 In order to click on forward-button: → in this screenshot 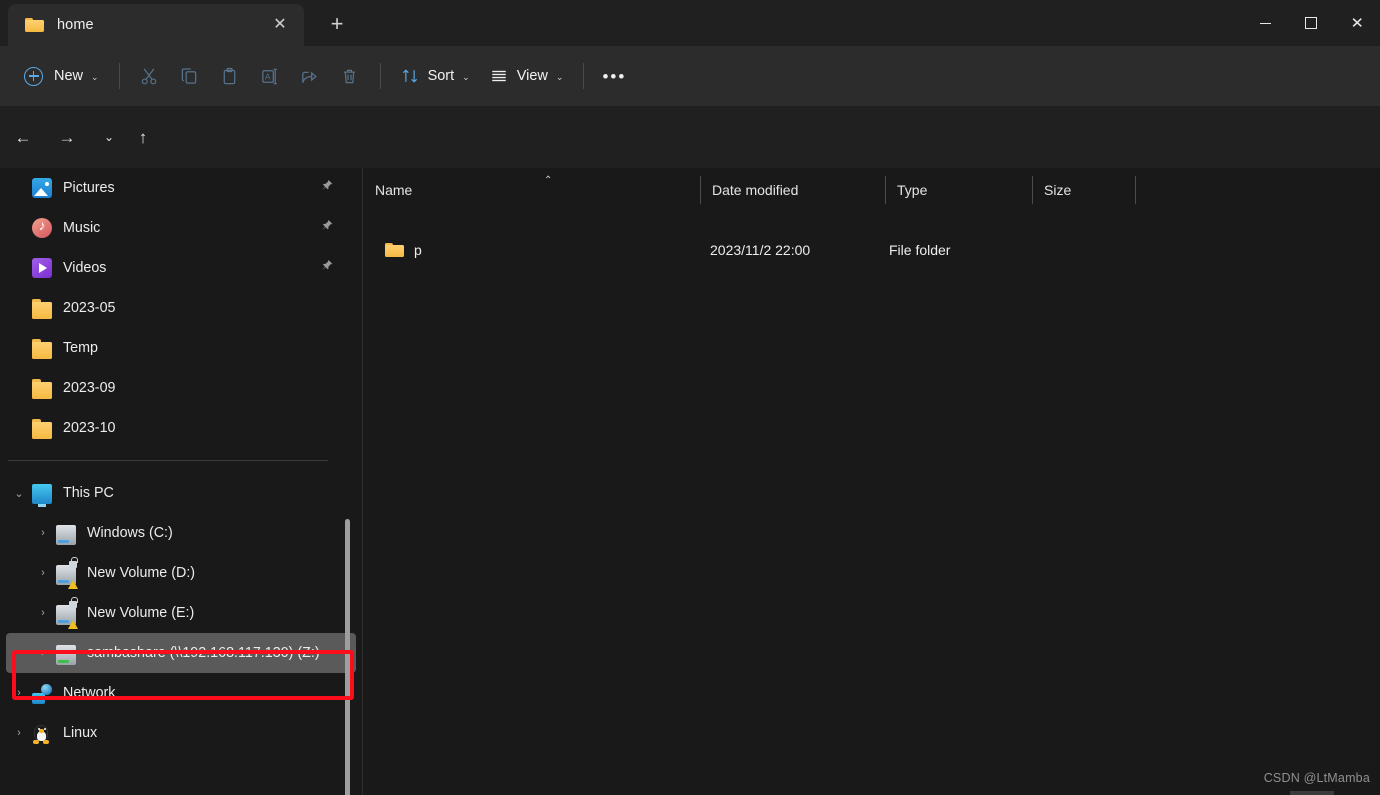, I will do `click(67, 137)`.